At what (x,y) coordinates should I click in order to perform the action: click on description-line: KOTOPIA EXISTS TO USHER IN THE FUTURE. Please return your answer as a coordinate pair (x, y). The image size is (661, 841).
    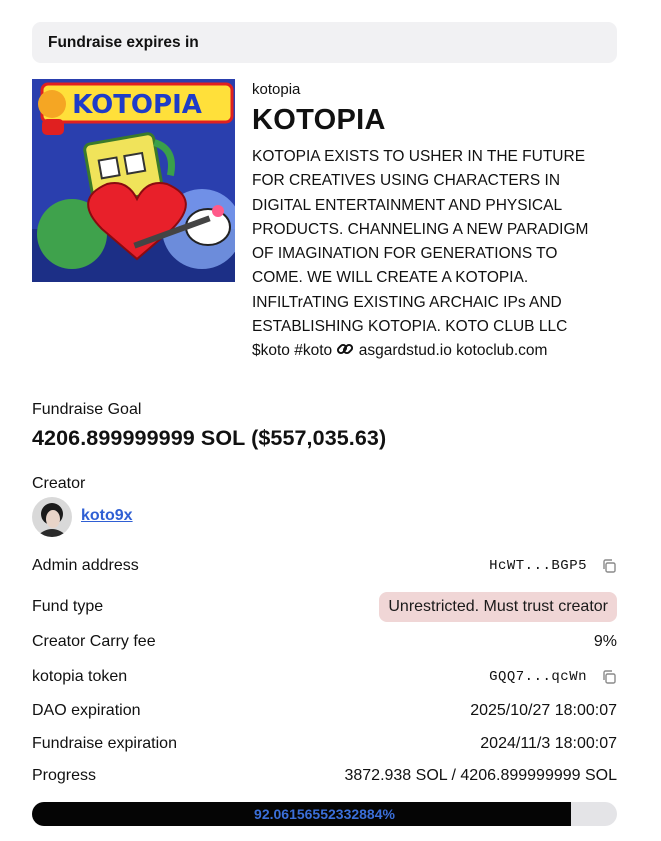
    Looking at the image, I should click on (419, 156).